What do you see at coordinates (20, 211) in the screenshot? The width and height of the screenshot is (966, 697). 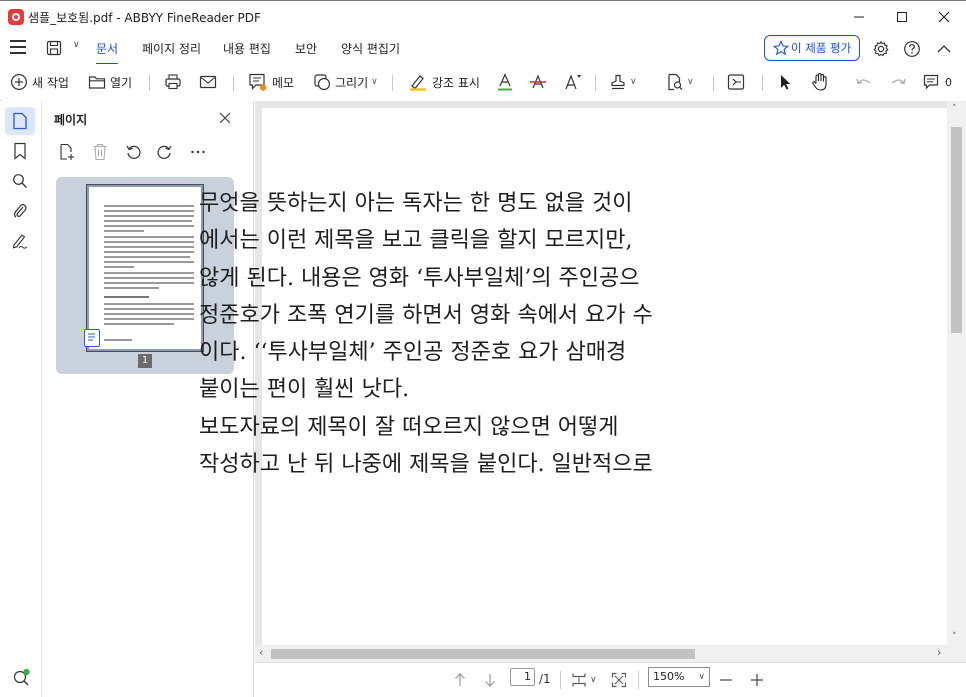 I see `rail-attachments-button` at bounding box center [20, 211].